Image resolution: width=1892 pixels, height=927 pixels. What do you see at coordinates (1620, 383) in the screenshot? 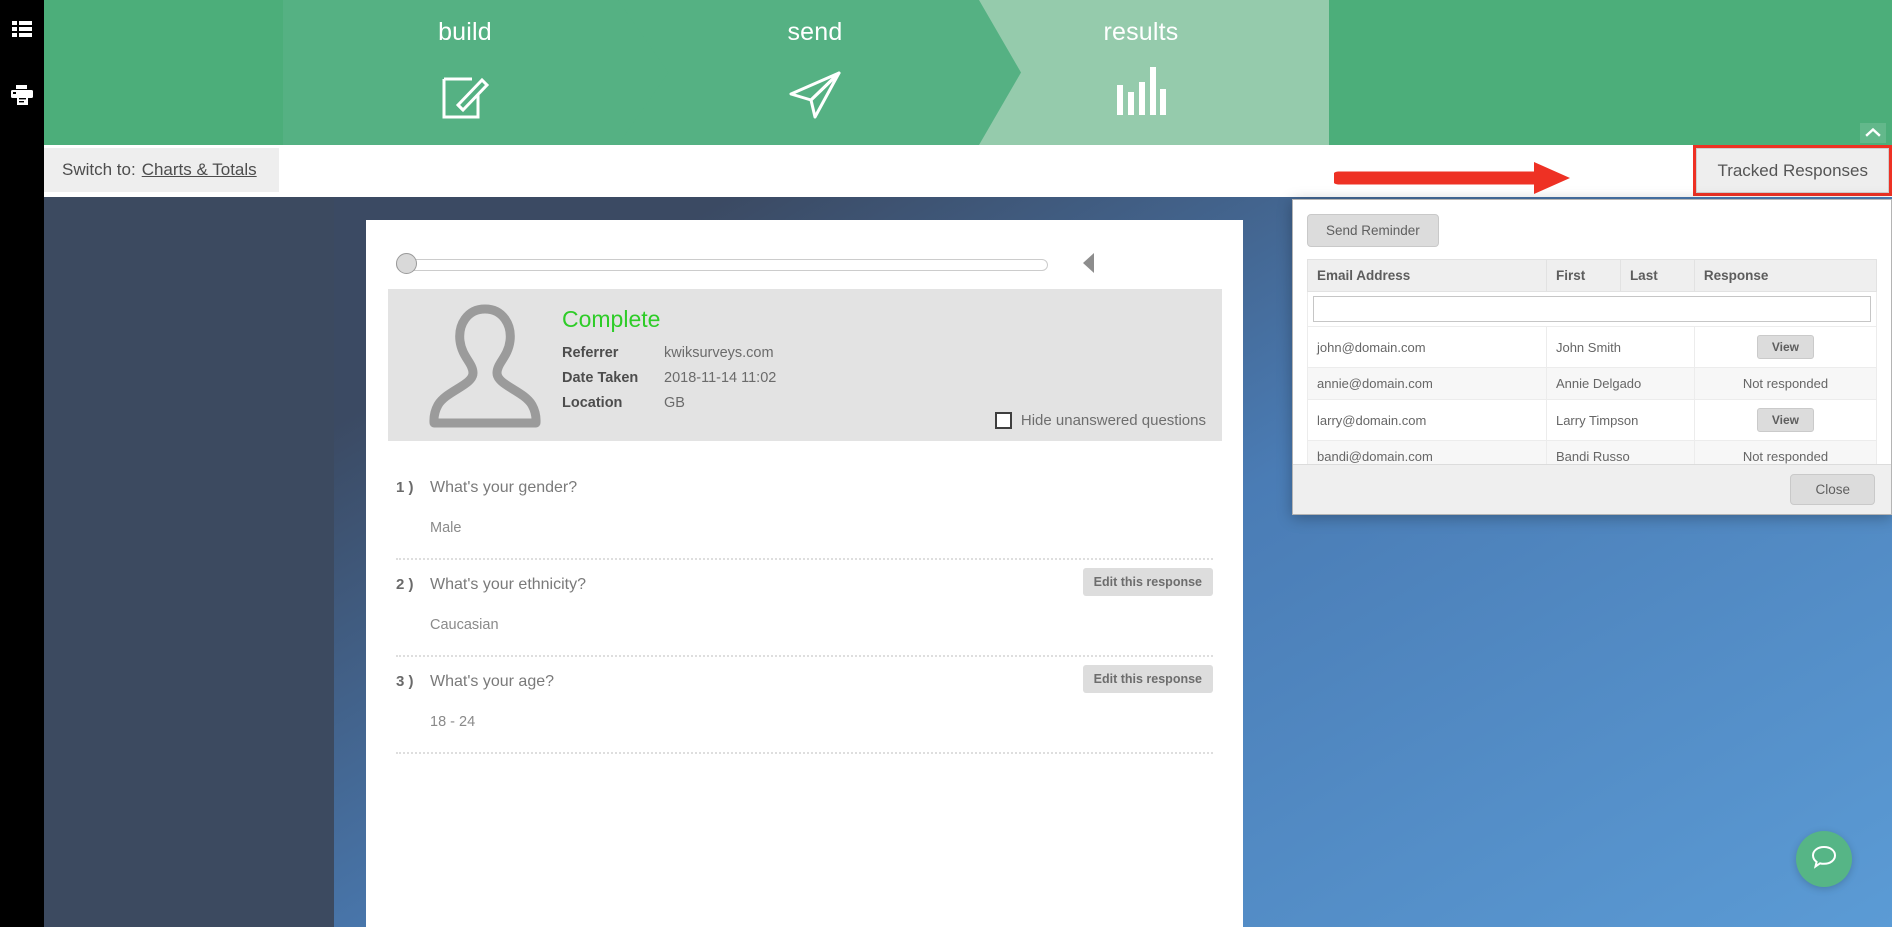
I see `cell-name: Annie Delgado` at bounding box center [1620, 383].